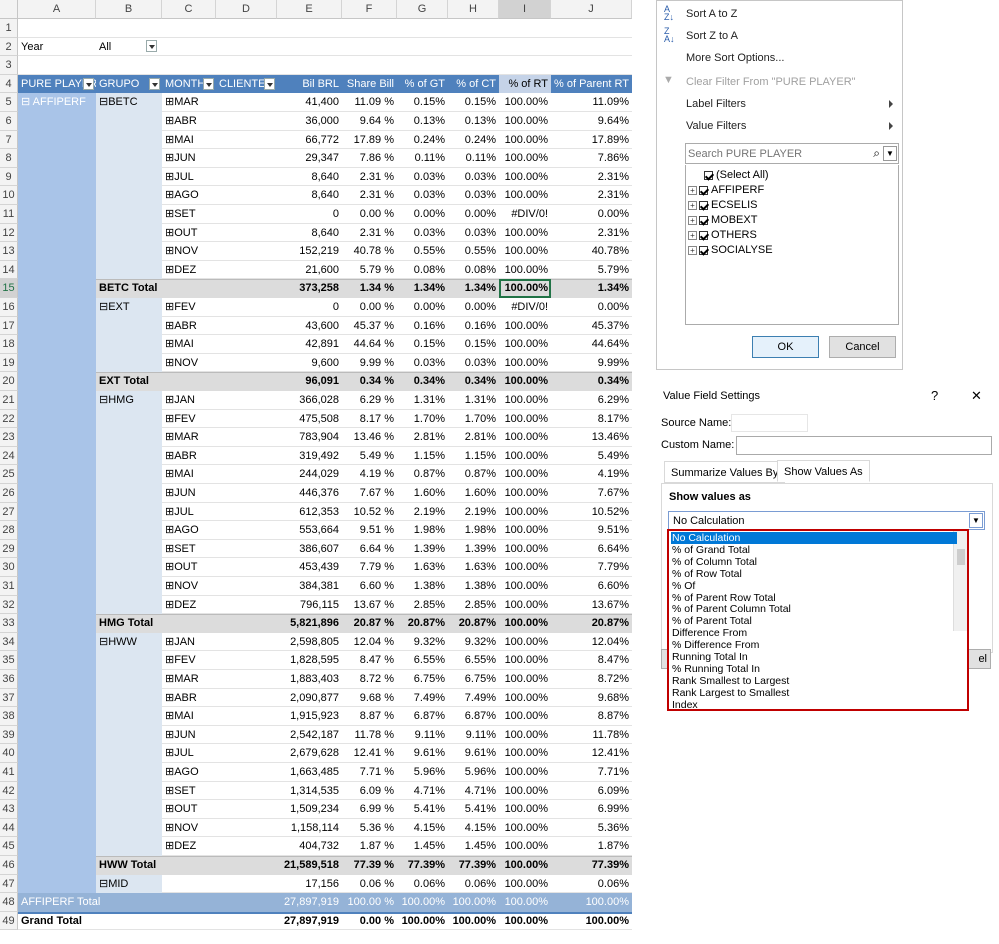  What do you see at coordinates (692, 250) in the screenshot?
I see `expand-icon: +` at bounding box center [692, 250].